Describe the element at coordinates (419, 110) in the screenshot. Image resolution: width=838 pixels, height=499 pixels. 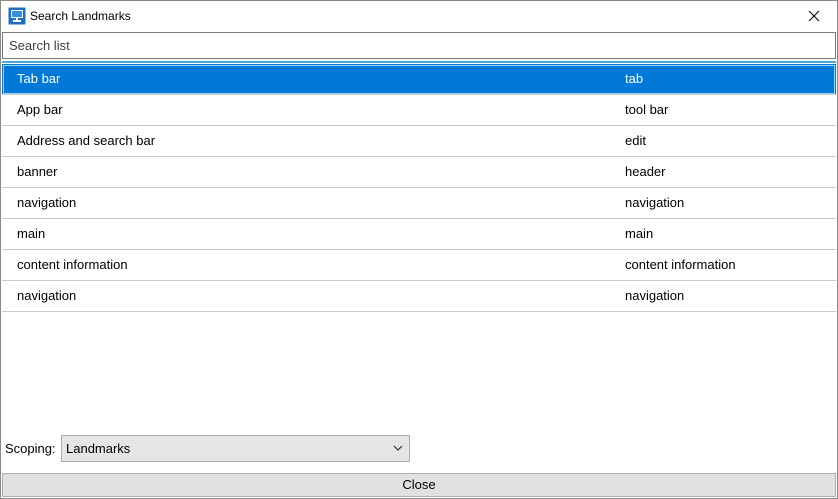
I see `list-item: App bar tool bar` at that location.